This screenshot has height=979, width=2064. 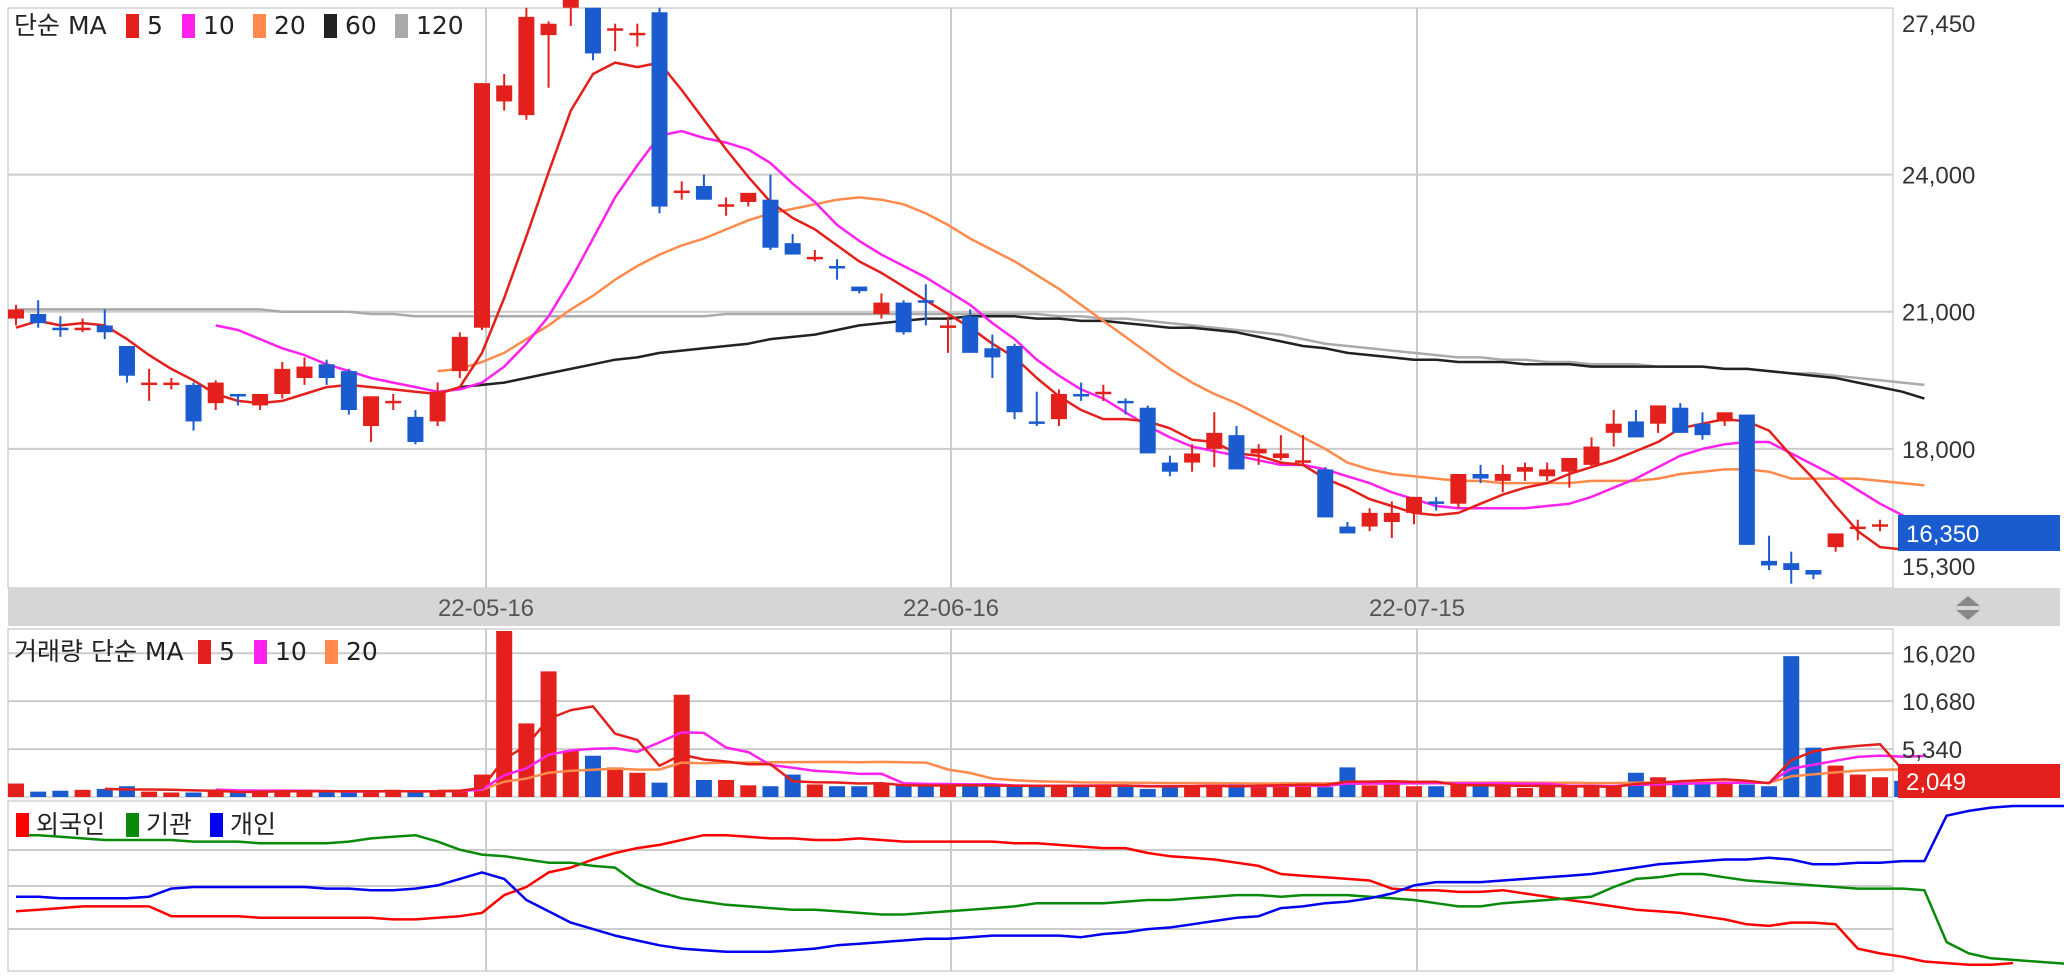 What do you see at coordinates (216, 825) in the screenshot?
I see `investor-legend-swatch` at bounding box center [216, 825].